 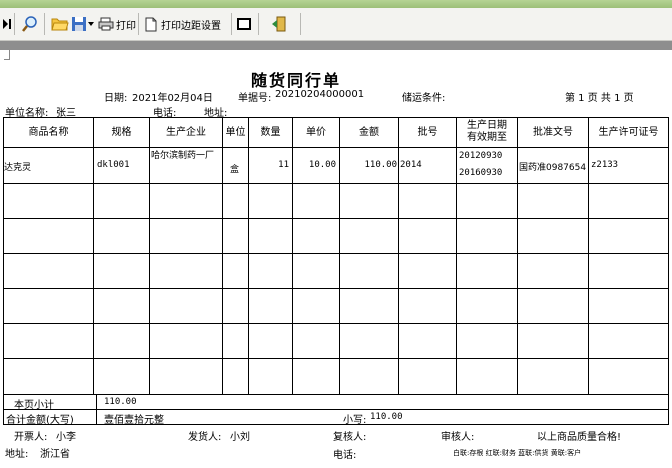 I want to click on auditor-label: 审核人:, so click(x=458, y=437).